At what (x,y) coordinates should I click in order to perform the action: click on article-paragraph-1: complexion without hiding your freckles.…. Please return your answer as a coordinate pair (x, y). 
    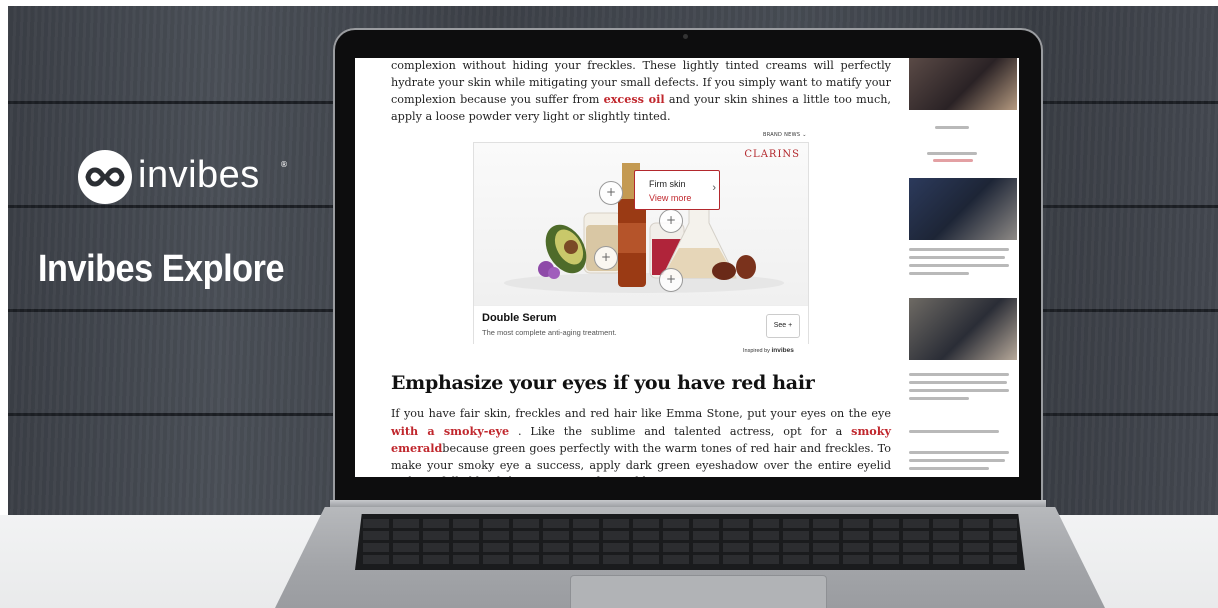
    Looking at the image, I should click on (641, 91).